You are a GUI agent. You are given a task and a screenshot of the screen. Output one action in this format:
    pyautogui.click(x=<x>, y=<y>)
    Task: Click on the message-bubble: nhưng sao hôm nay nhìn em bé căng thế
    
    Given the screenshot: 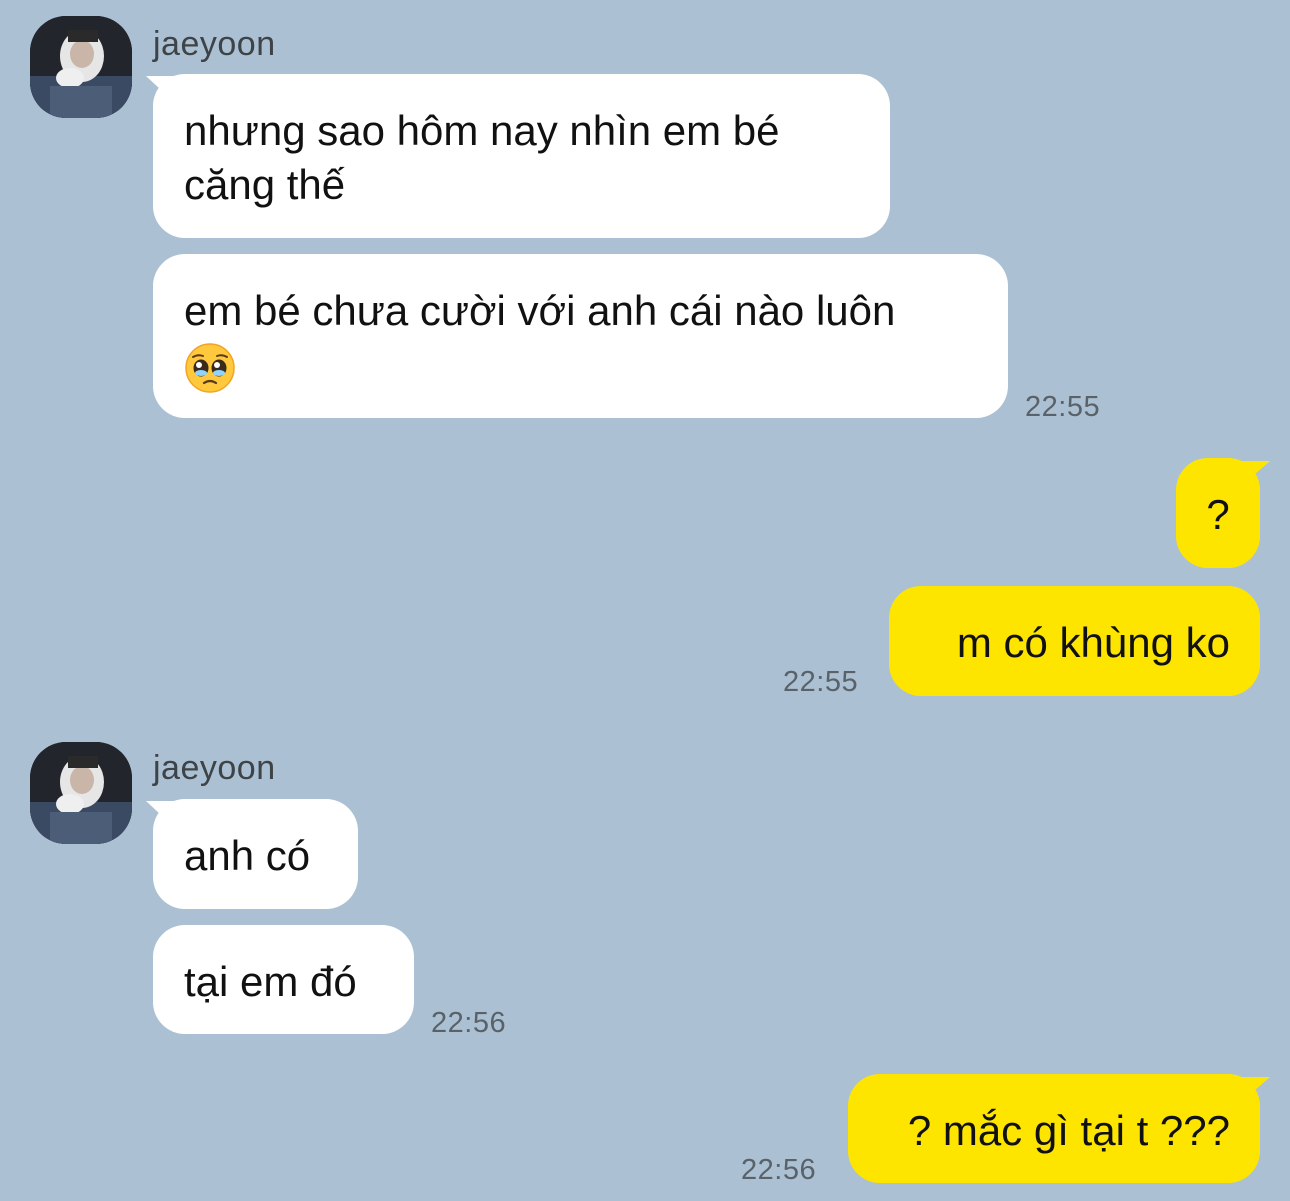 What is the action you would take?
    pyautogui.click(x=521, y=156)
    